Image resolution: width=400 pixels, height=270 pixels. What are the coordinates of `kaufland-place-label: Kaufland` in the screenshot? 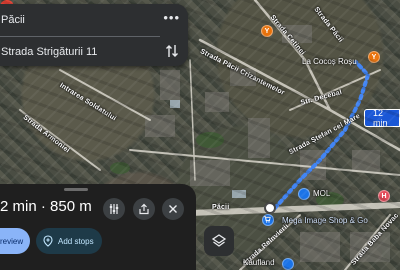 It's located at (259, 262).